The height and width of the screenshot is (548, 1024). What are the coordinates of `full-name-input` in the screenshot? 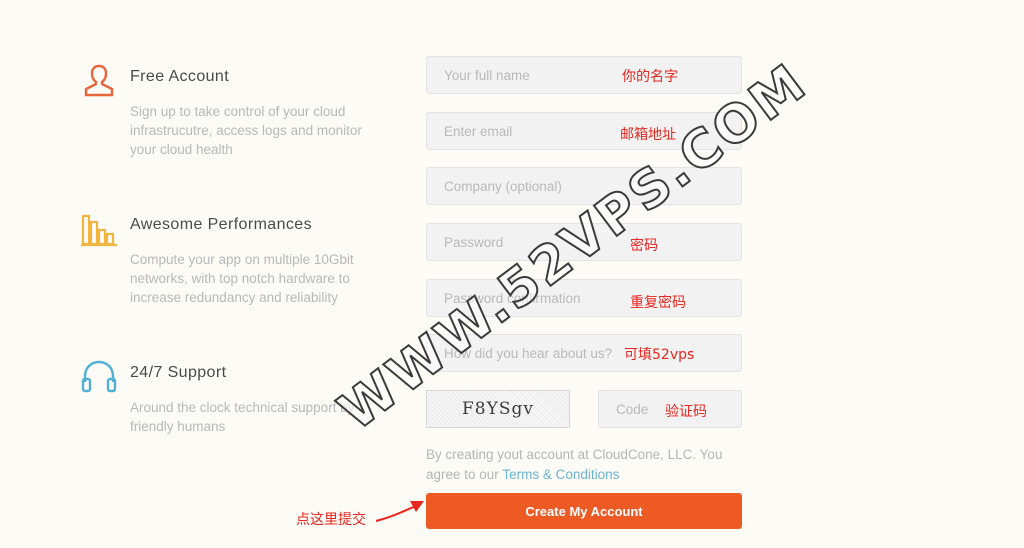 It's located at (584, 75).